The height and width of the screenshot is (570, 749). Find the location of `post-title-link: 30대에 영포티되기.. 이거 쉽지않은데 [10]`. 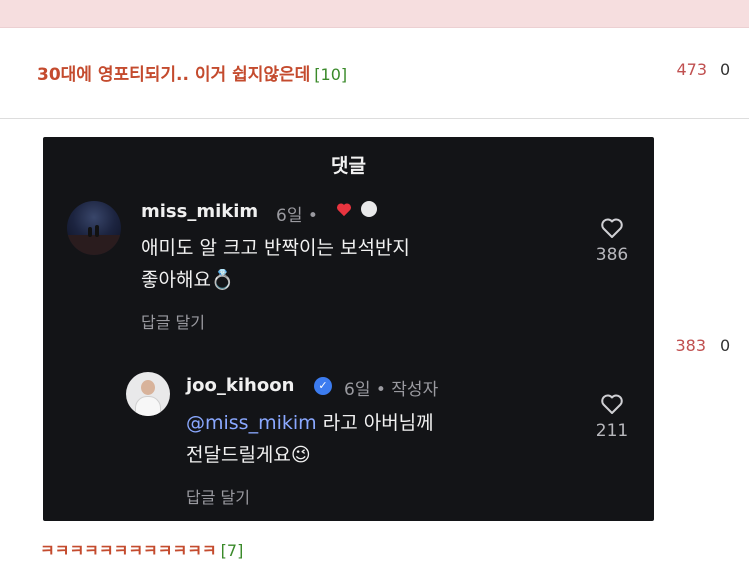

post-title-link: 30대에 영포티되기.. 이거 쉽지않은데 [10] is located at coordinates (192, 72).